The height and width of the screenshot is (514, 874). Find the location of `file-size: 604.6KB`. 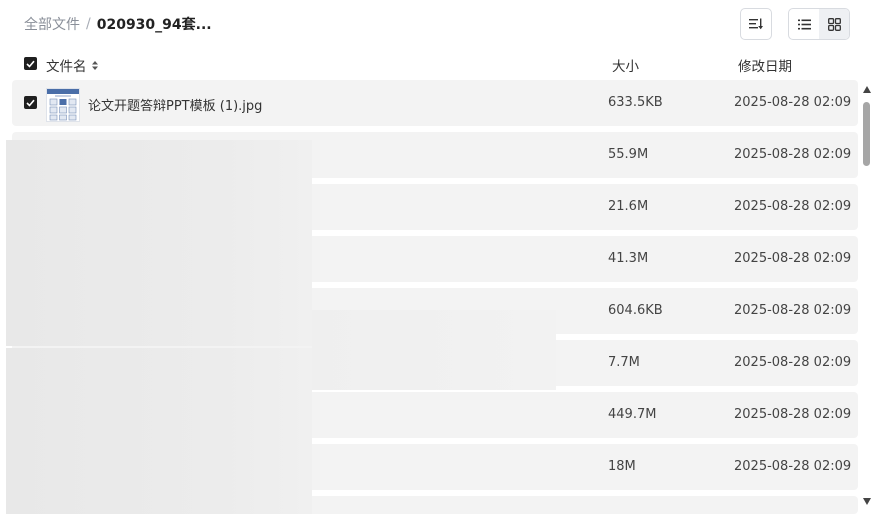

file-size: 604.6KB is located at coordinates (635, 310).